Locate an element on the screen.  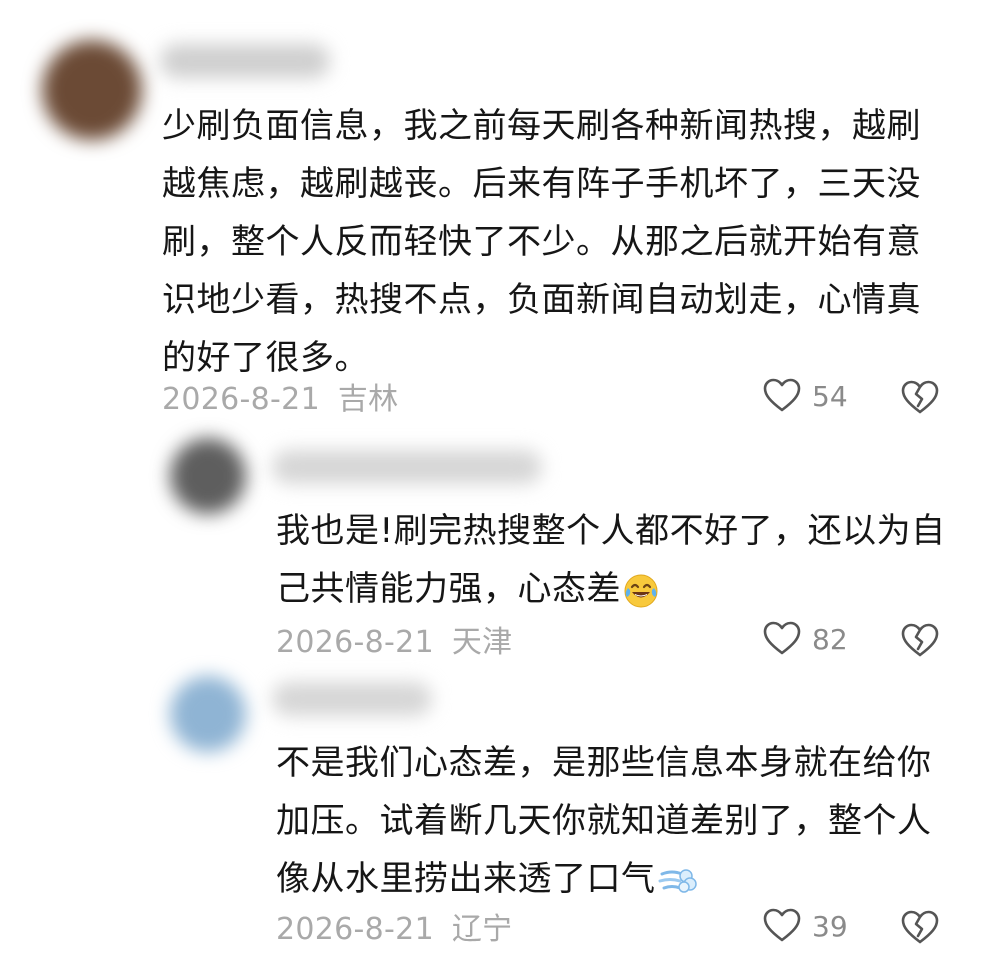
like-count: 39 is located at coordinates (830, 926).